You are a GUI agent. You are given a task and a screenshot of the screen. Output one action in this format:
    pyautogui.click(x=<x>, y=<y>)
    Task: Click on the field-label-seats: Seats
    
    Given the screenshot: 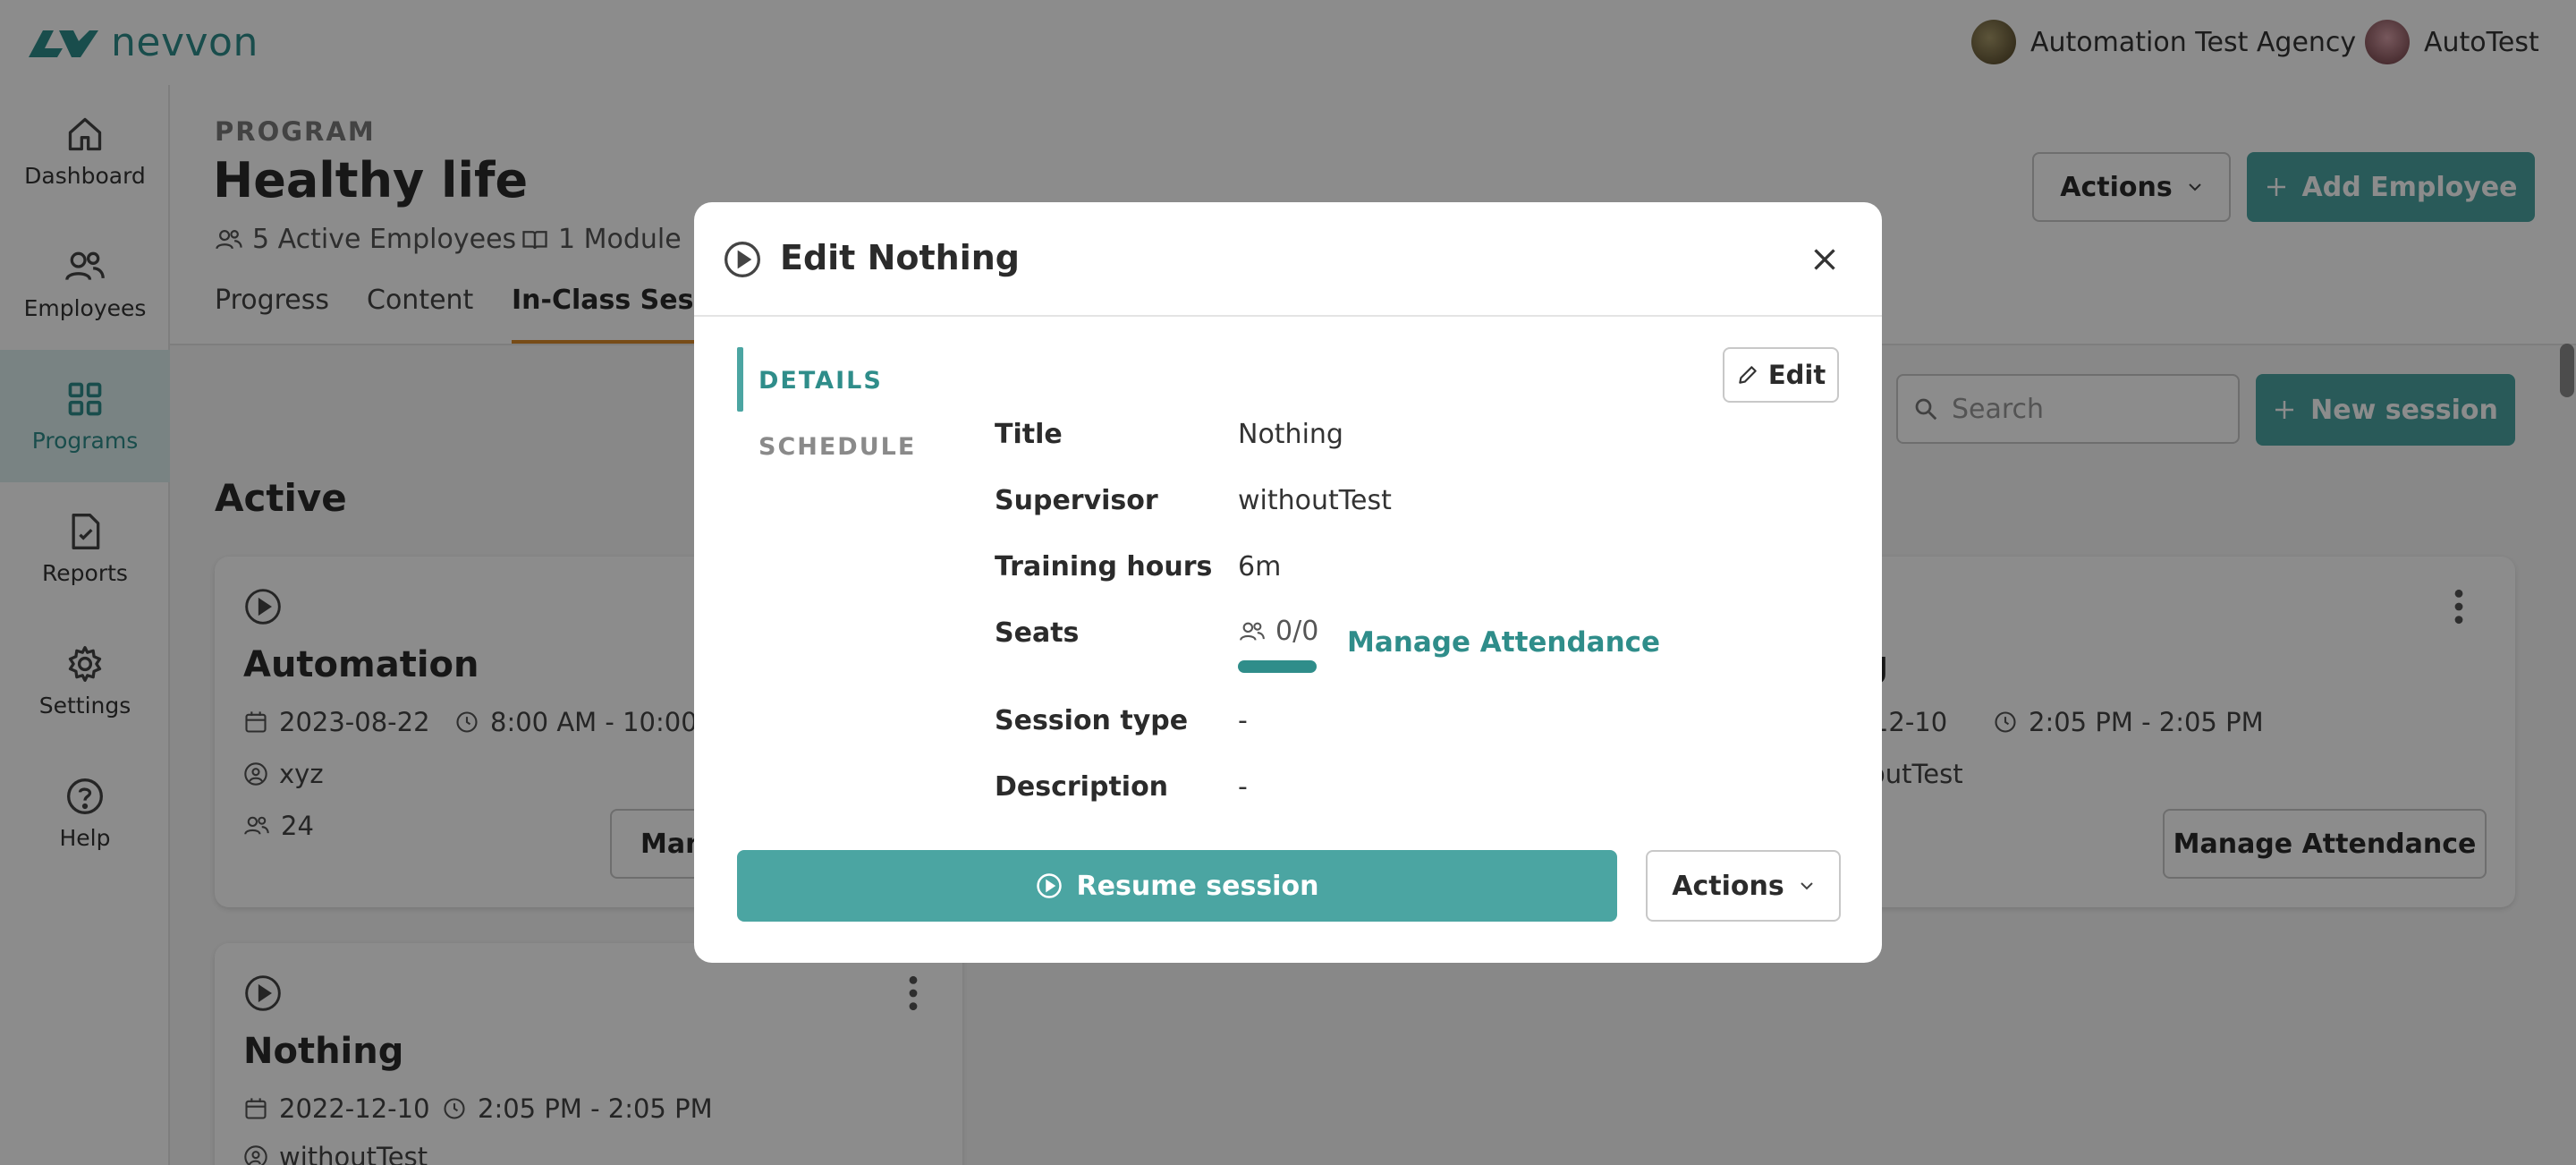 What is the action you would take?
    pyautogui.click(x=1037, y=633)
    